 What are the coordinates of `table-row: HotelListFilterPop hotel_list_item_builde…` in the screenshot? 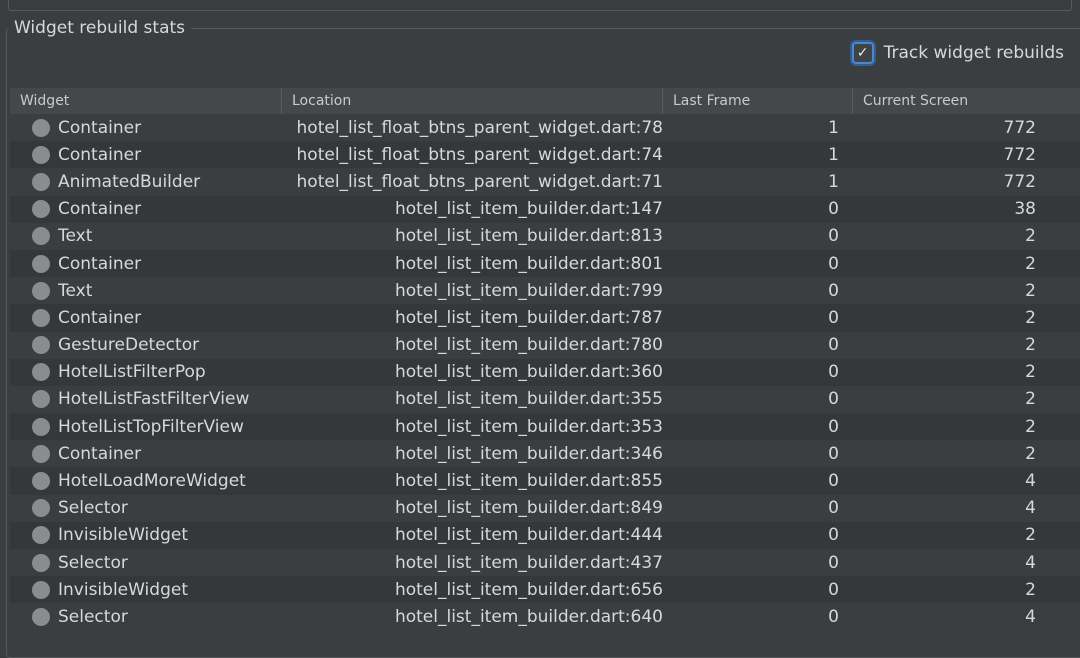 It's located at (545, 372).